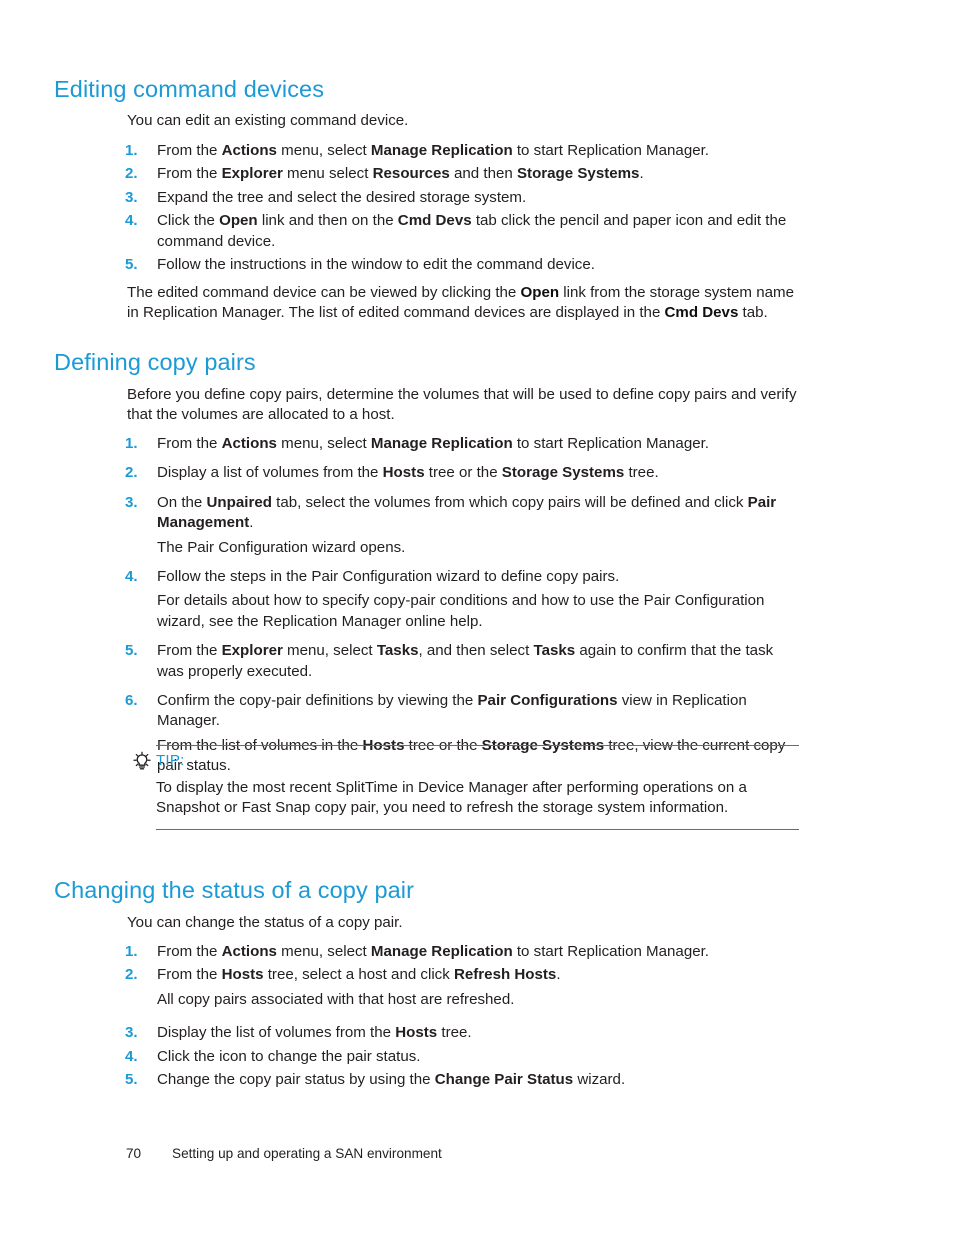  Describe the element at coordinates (155, 362) in the screenshot. I see `section-heading-defining-copy-pairs: Defining copy pairs` at that location.